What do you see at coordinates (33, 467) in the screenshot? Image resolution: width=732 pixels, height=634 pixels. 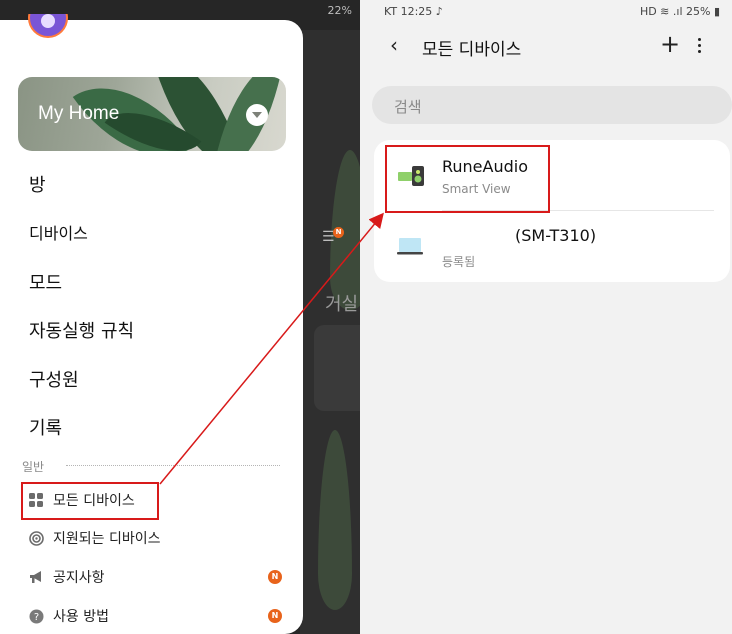 I see `section-label-general: 일반` at bounding box center [33, 467].